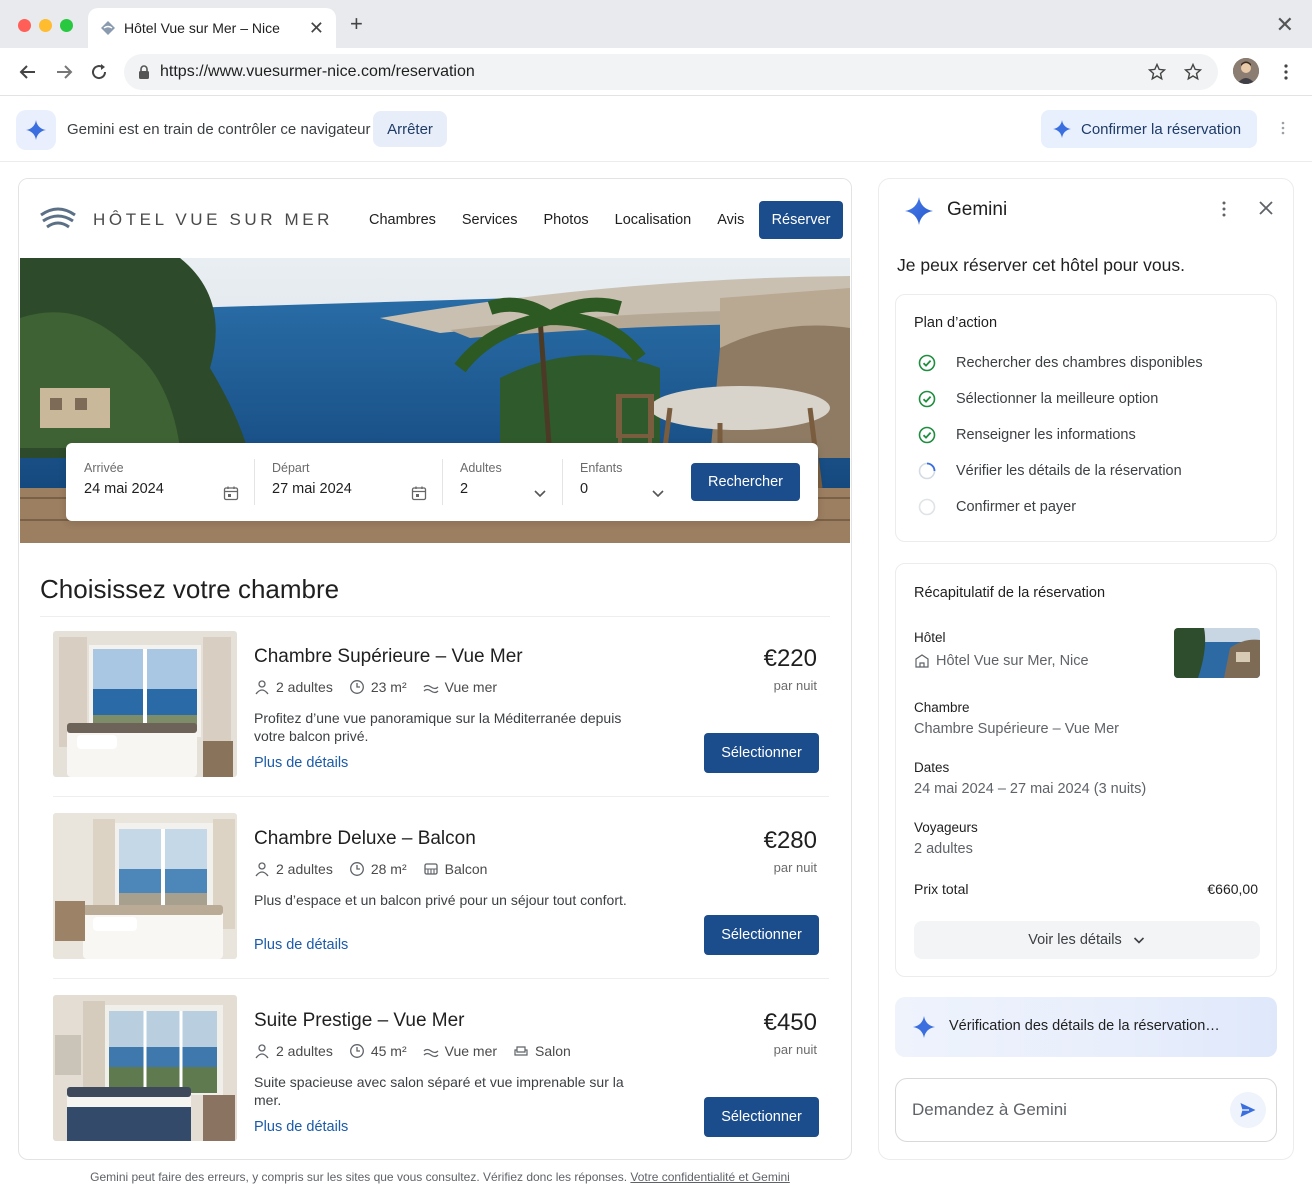  Describe the element at coordinates (1087, 940) in the screenshot. I see `view-details-button: Voir les détails` at that location.